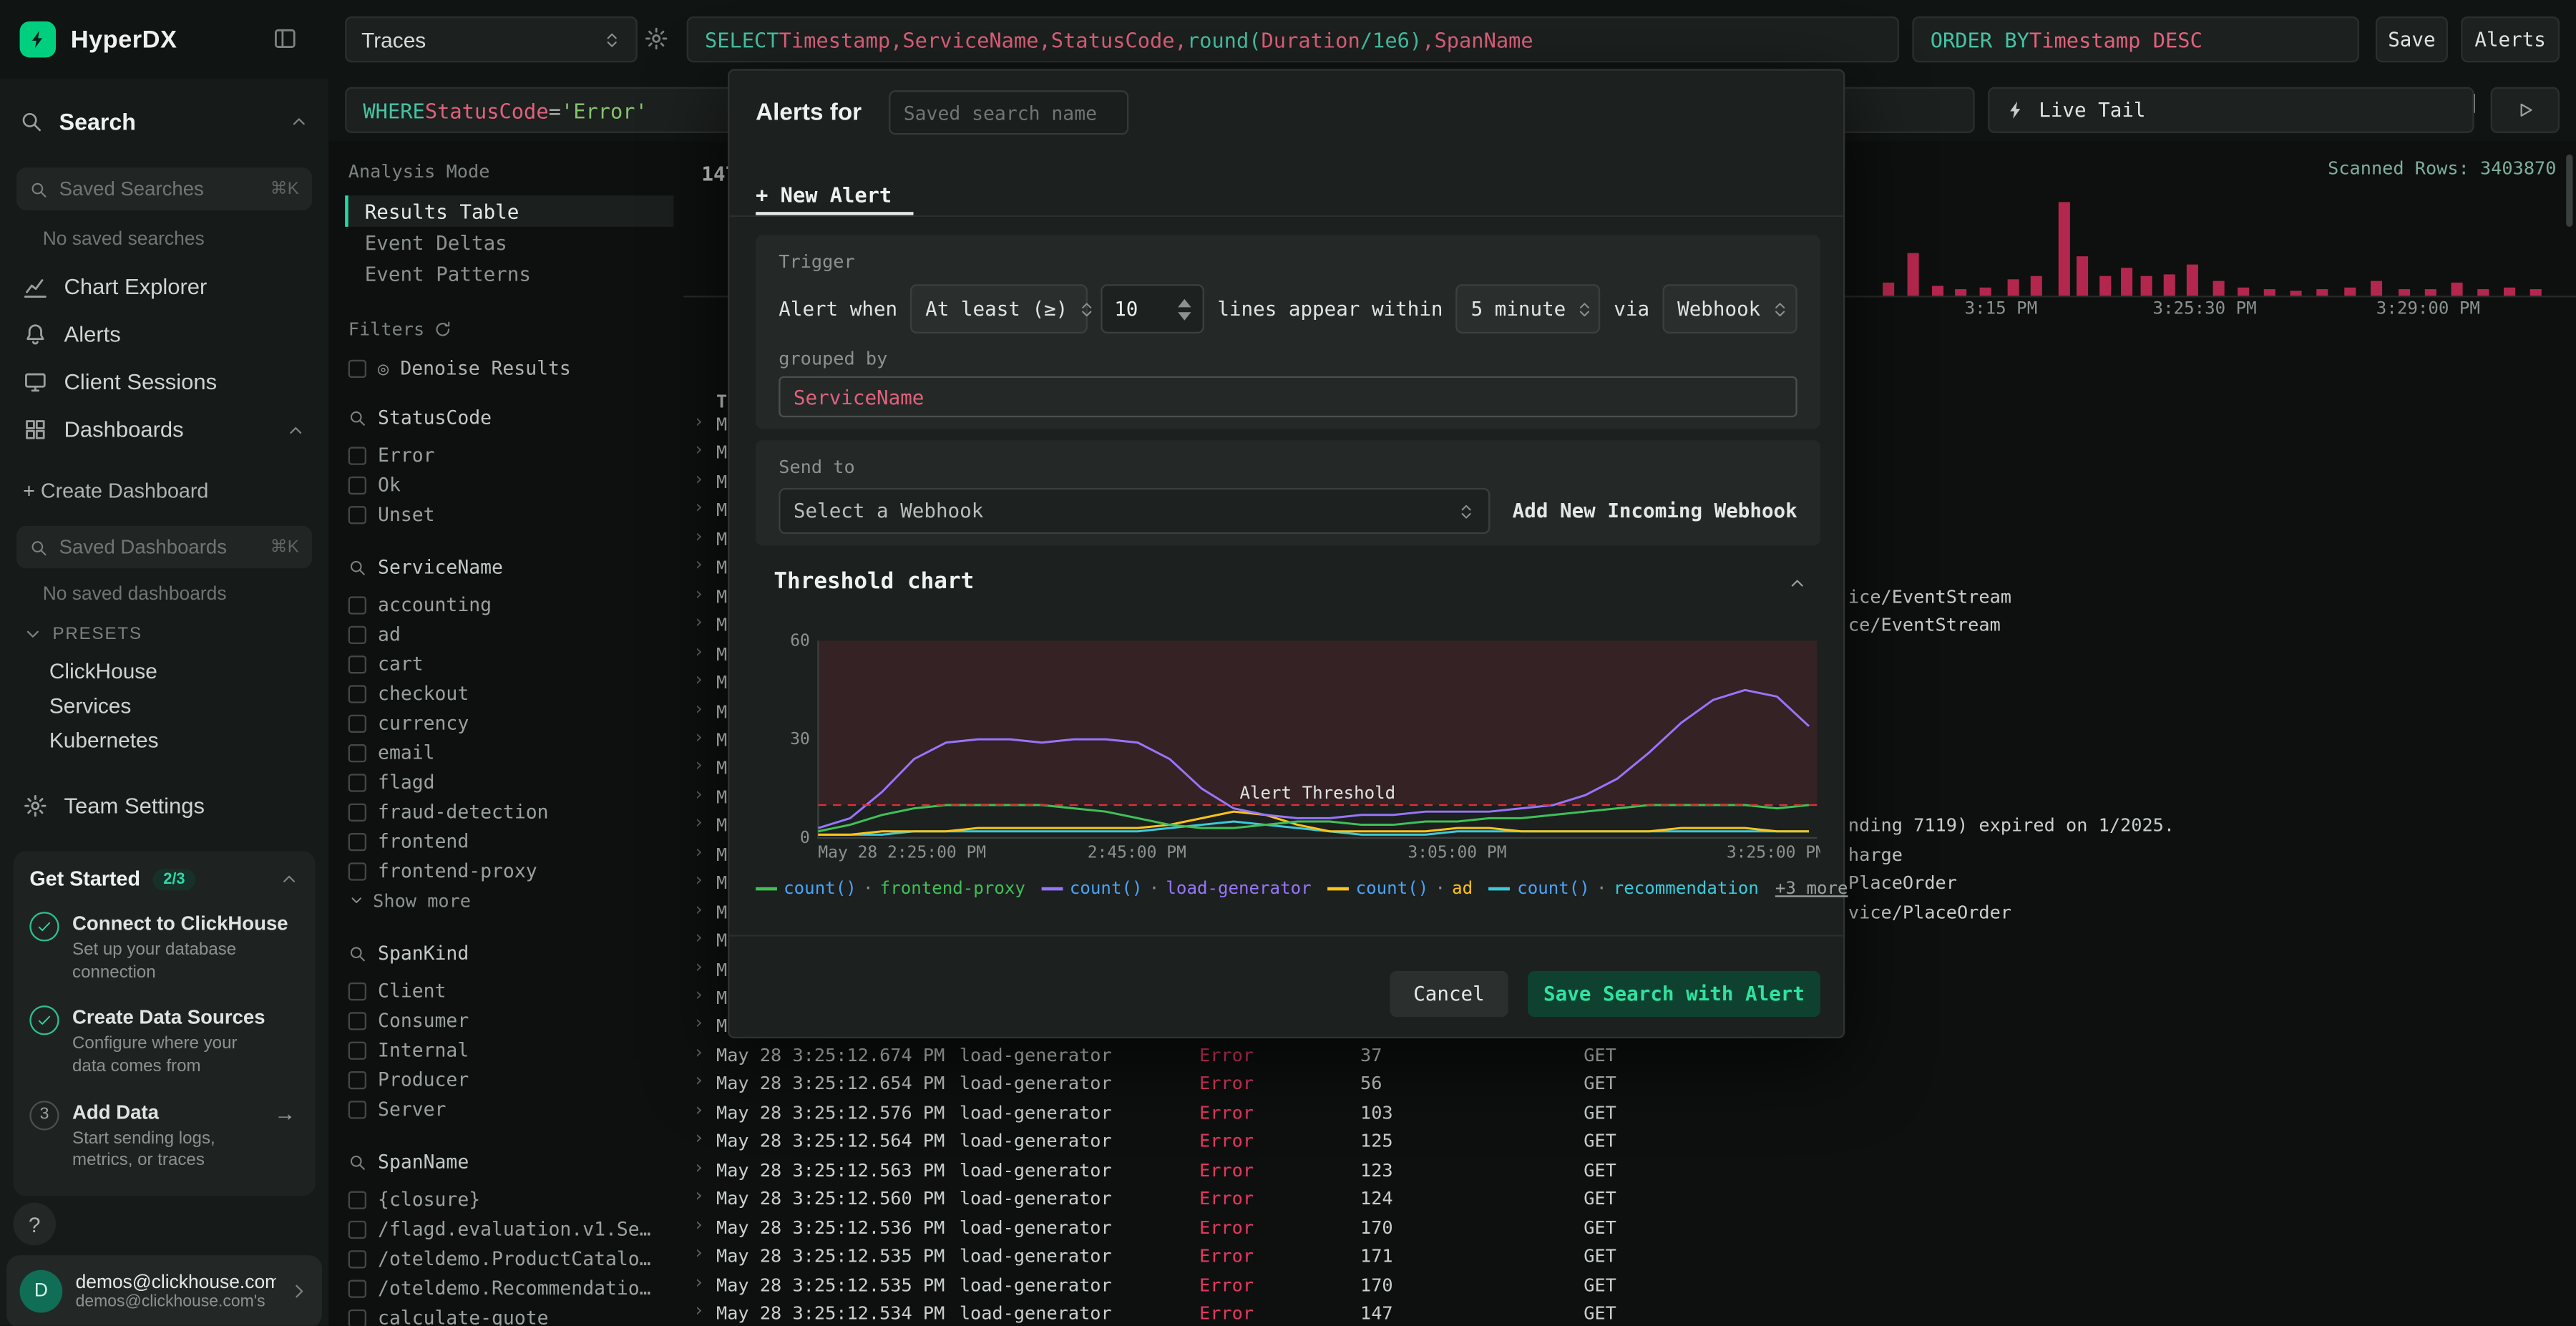  I want to click on sidebar-item-chart-explorer: Chart Explorer, so click(164, 287).